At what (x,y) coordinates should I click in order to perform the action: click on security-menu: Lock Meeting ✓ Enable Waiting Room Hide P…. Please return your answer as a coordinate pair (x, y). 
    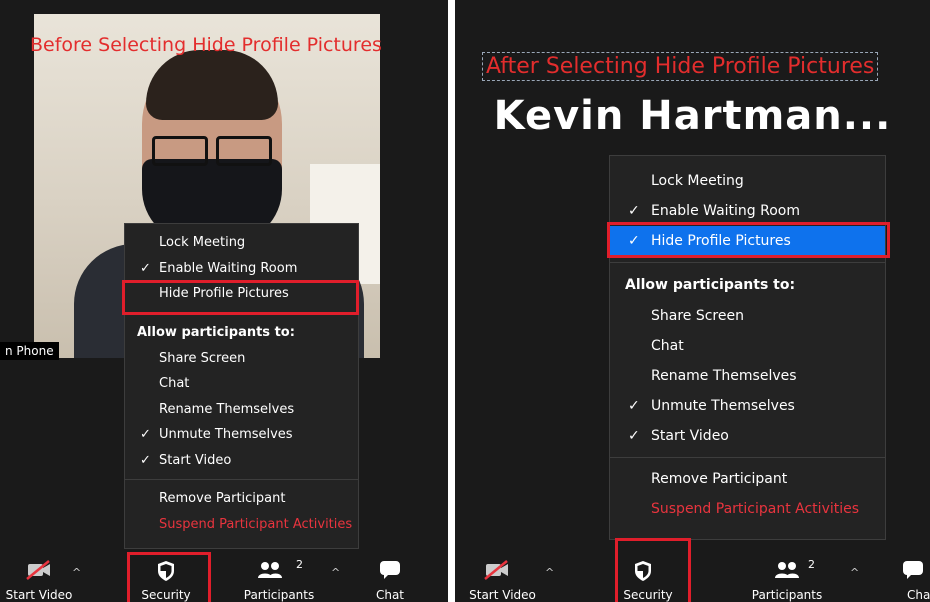
    Looking at the image, I should click on (241, 386).